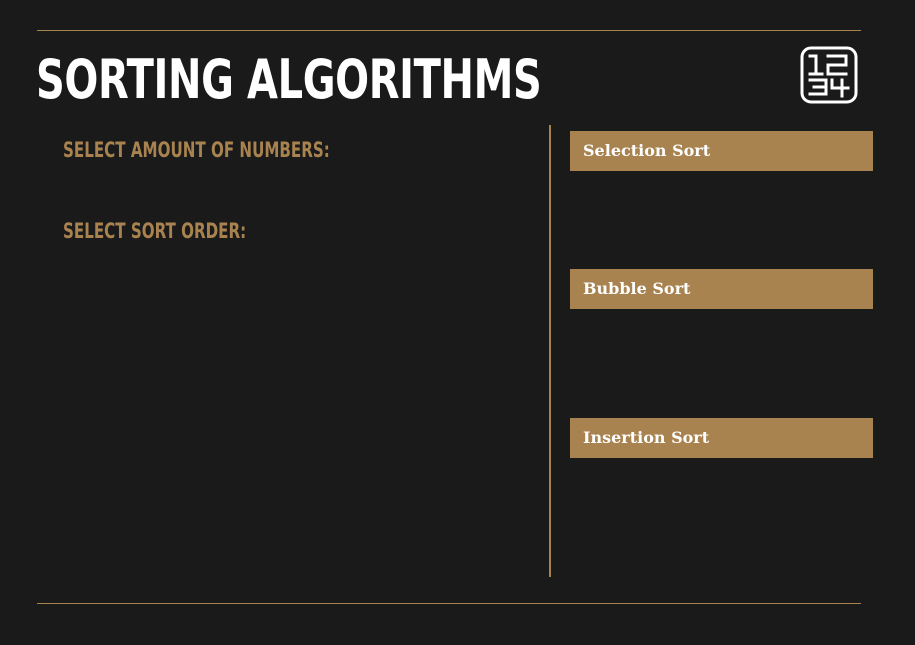 The height and width of the screenshot is (645, 915). What do you see at coordinates (550, 351) in the screenshot?
I see `vertical-divider` at bounding box center [550, 351].